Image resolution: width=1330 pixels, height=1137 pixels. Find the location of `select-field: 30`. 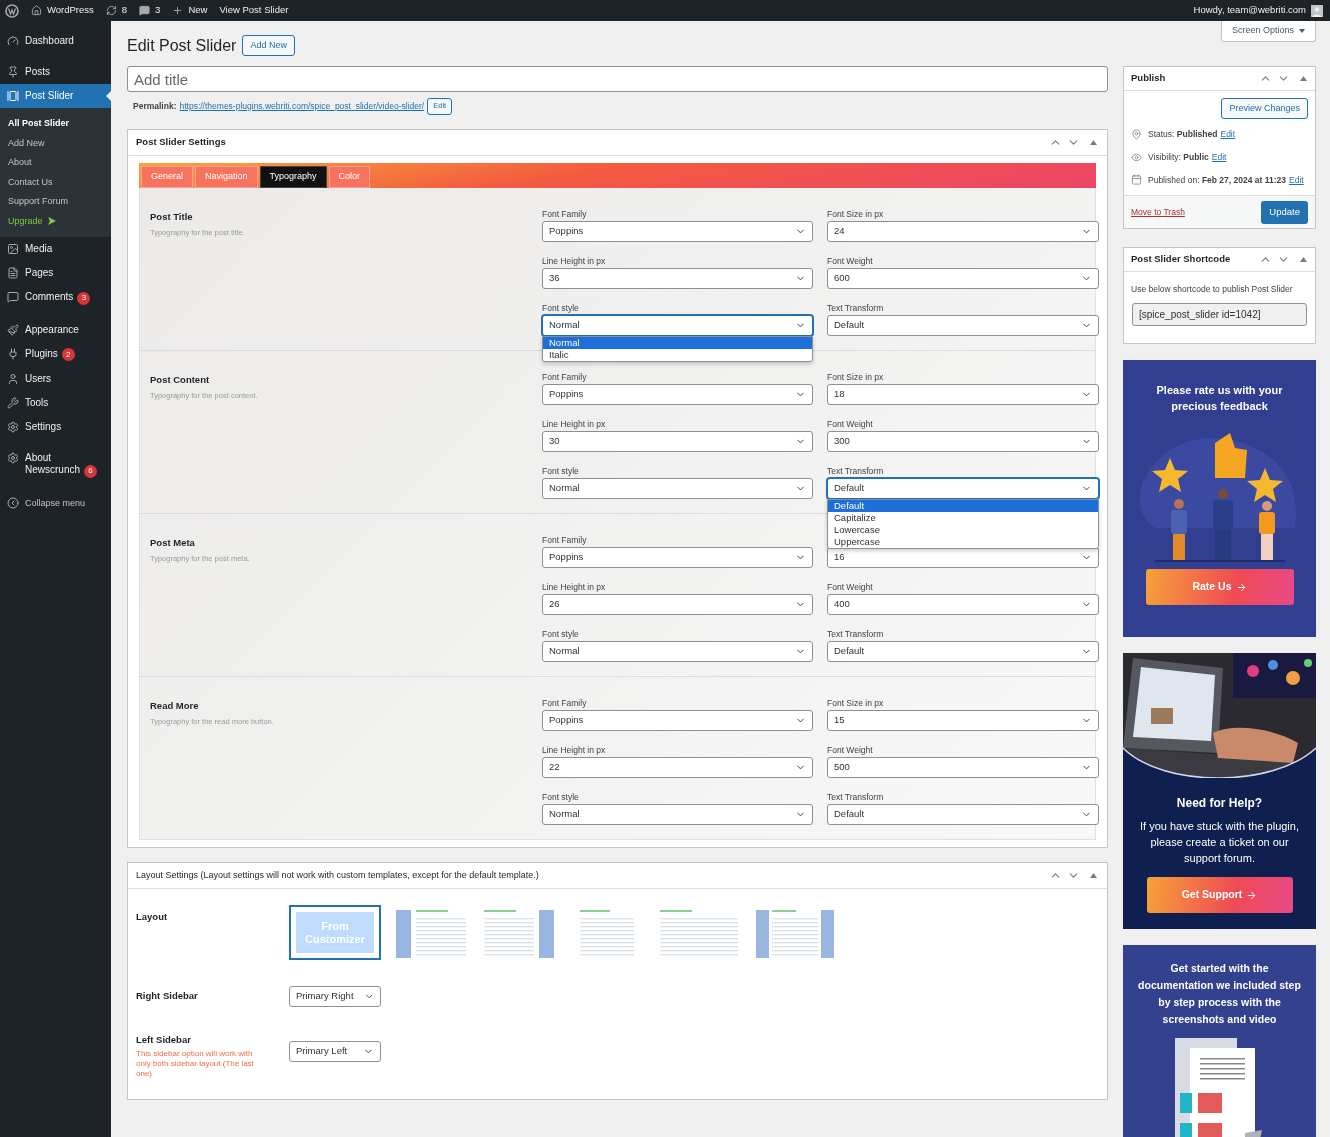

select-field: 30 is located at coordinates (677, 441).